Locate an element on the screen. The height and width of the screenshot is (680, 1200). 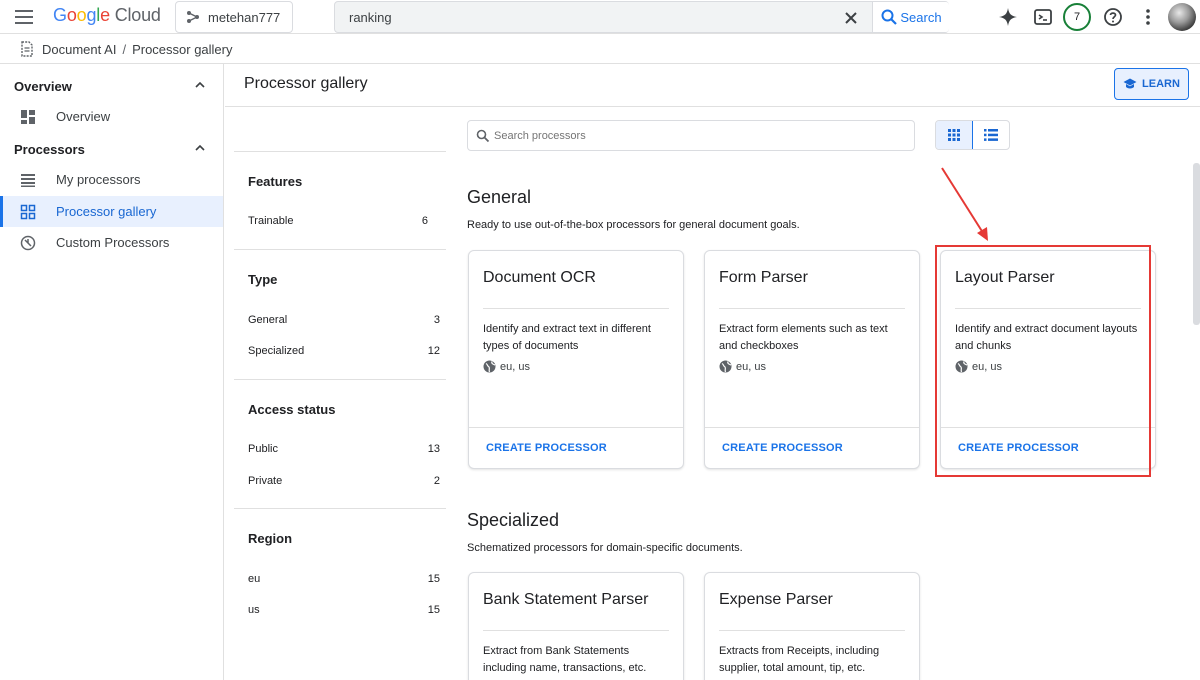
sidebar-item-my-processors: My processors is located at coordinates (111, 179).